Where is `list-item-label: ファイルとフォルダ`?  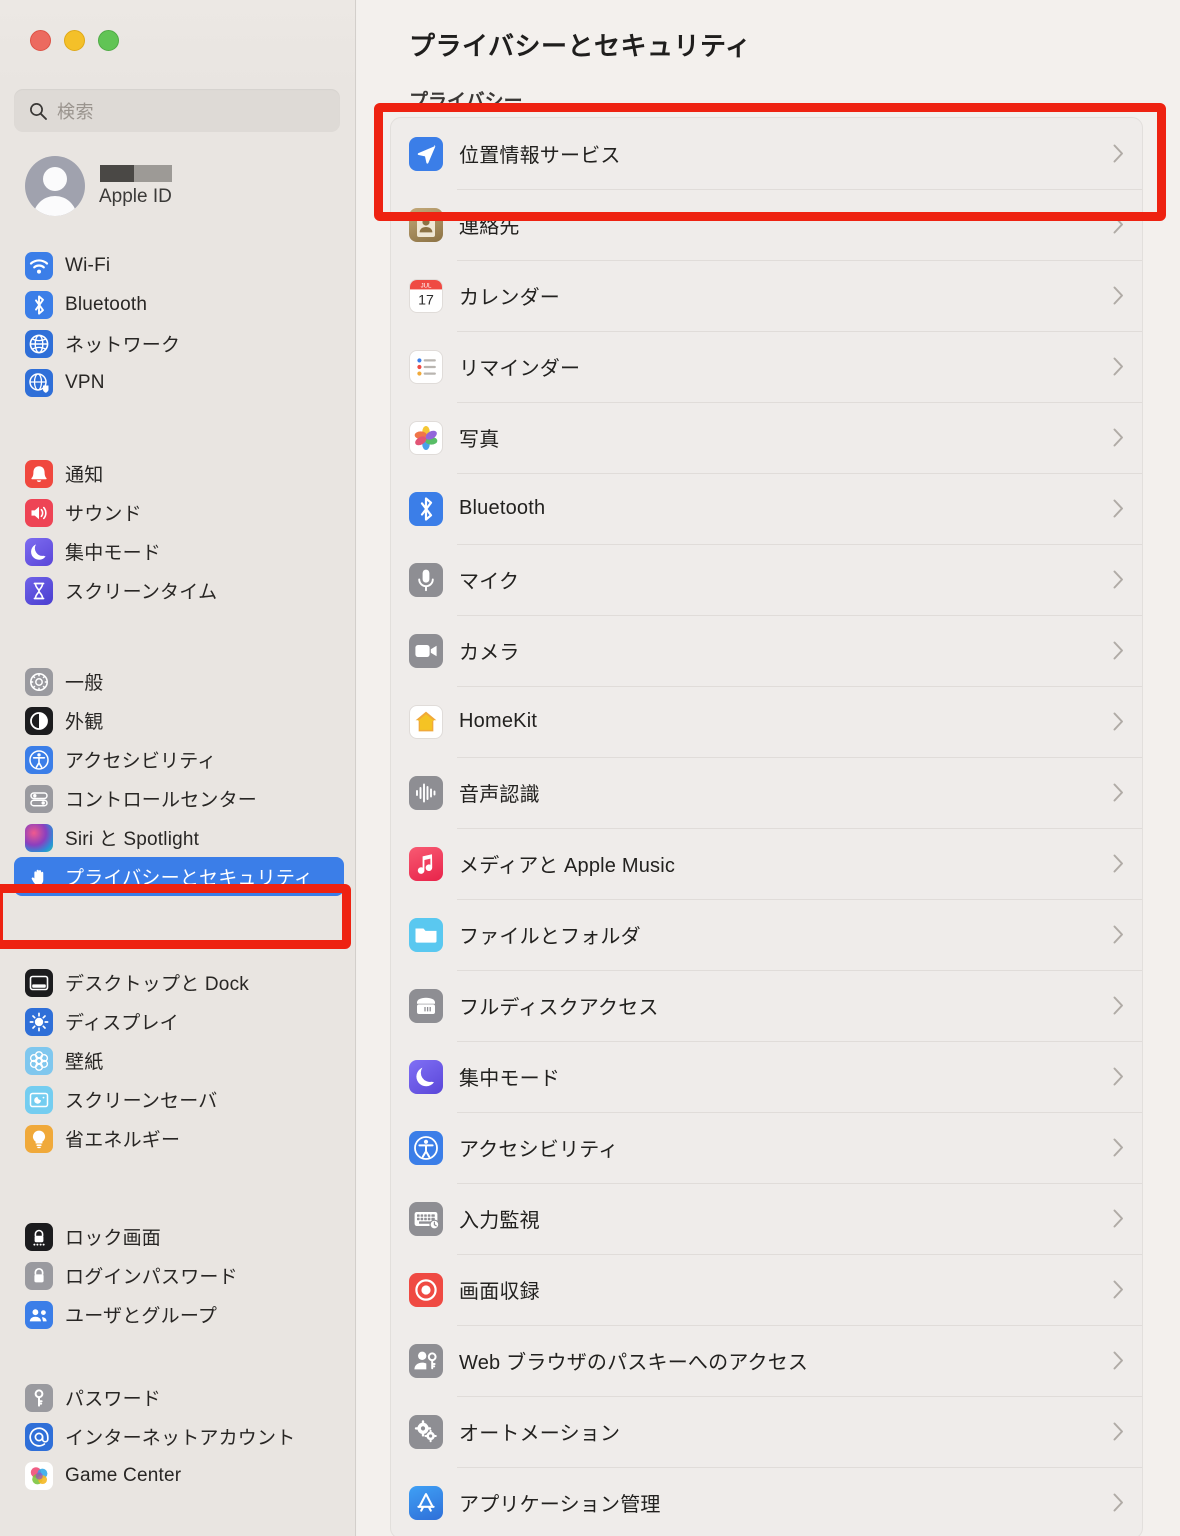
list-item-label: ファイルとフォルダ is located at coordinates (550, 937).